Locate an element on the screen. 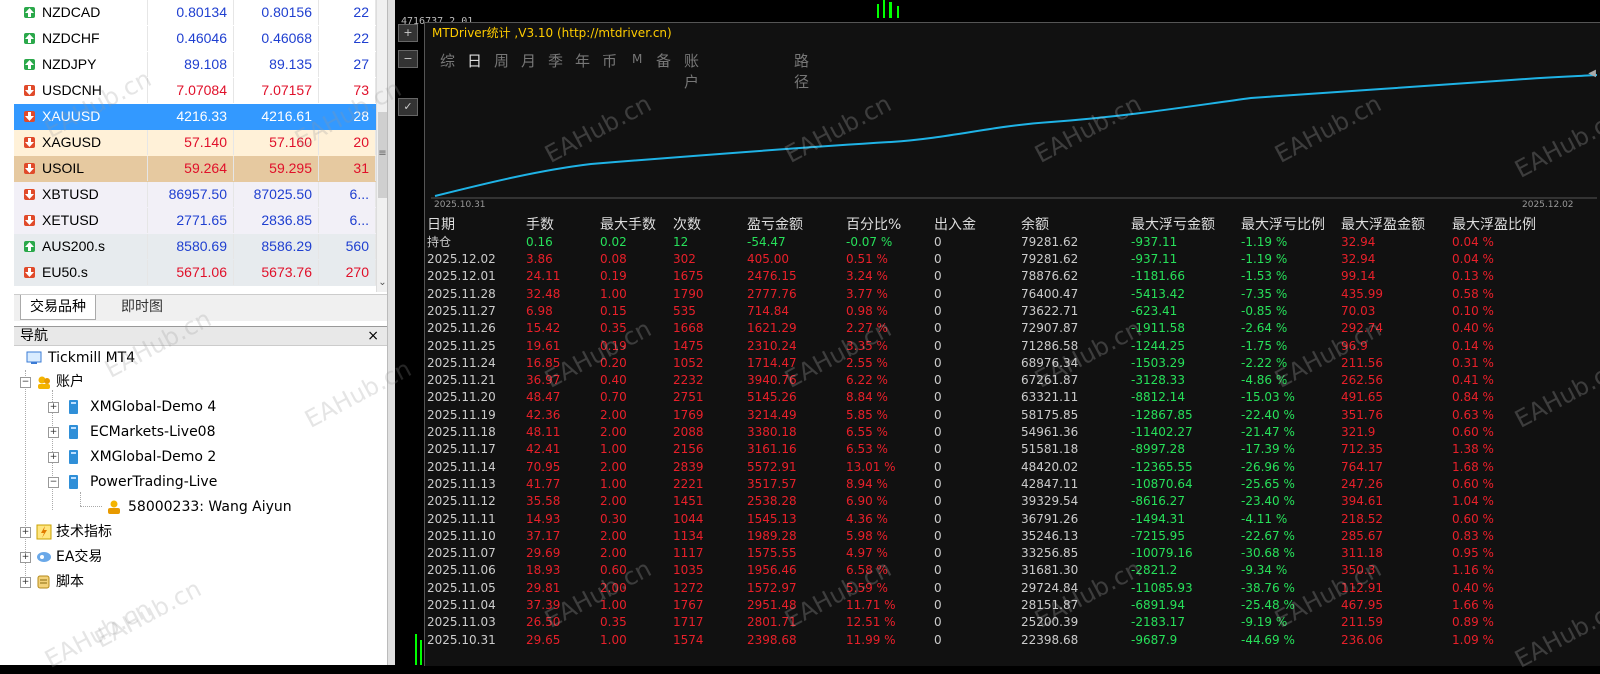 The height and width of the screenshot is (674, 1600). account-server: + XMGlobal-Demo 2 is located at coordinates (172, 457).